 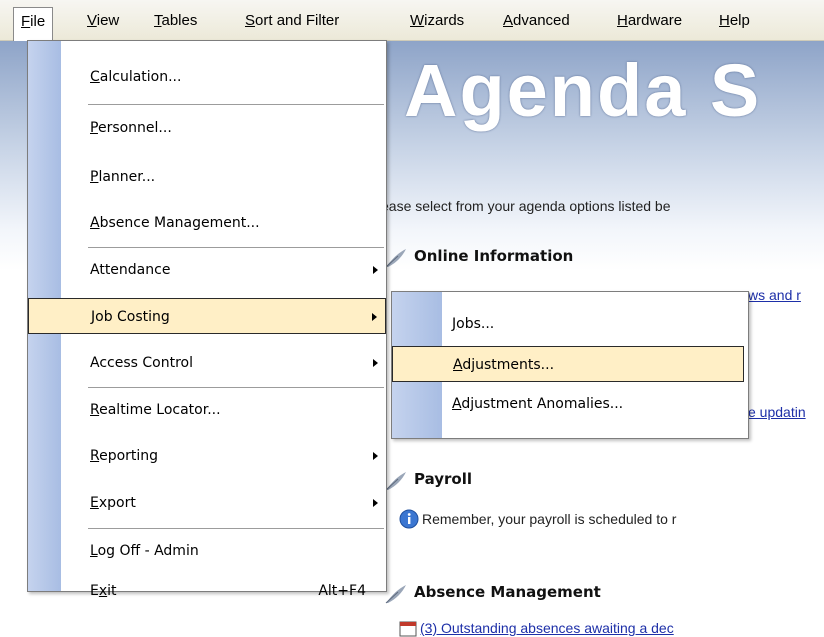 What do you see at coordinates (175, 20) in the screenshot?
I see `menu-tables: Tables` at bounding box center [175, 20].